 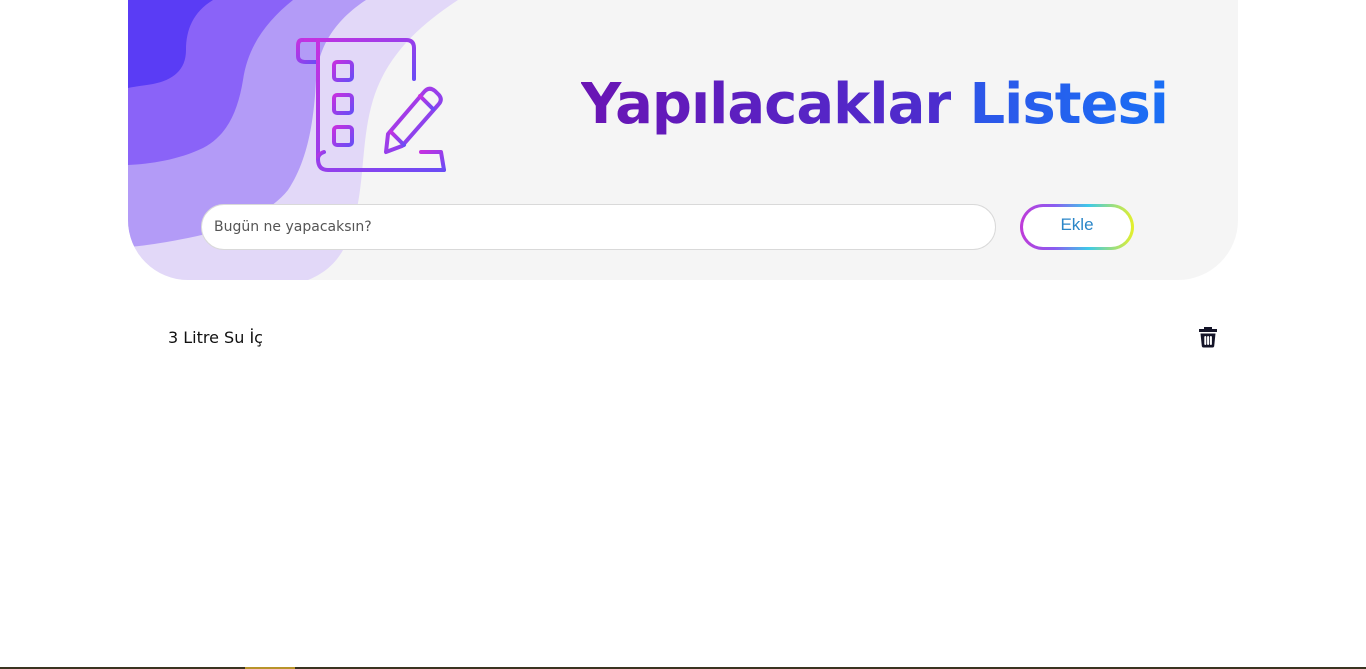 I want to click on todo-input, so click(x=598, y=227).